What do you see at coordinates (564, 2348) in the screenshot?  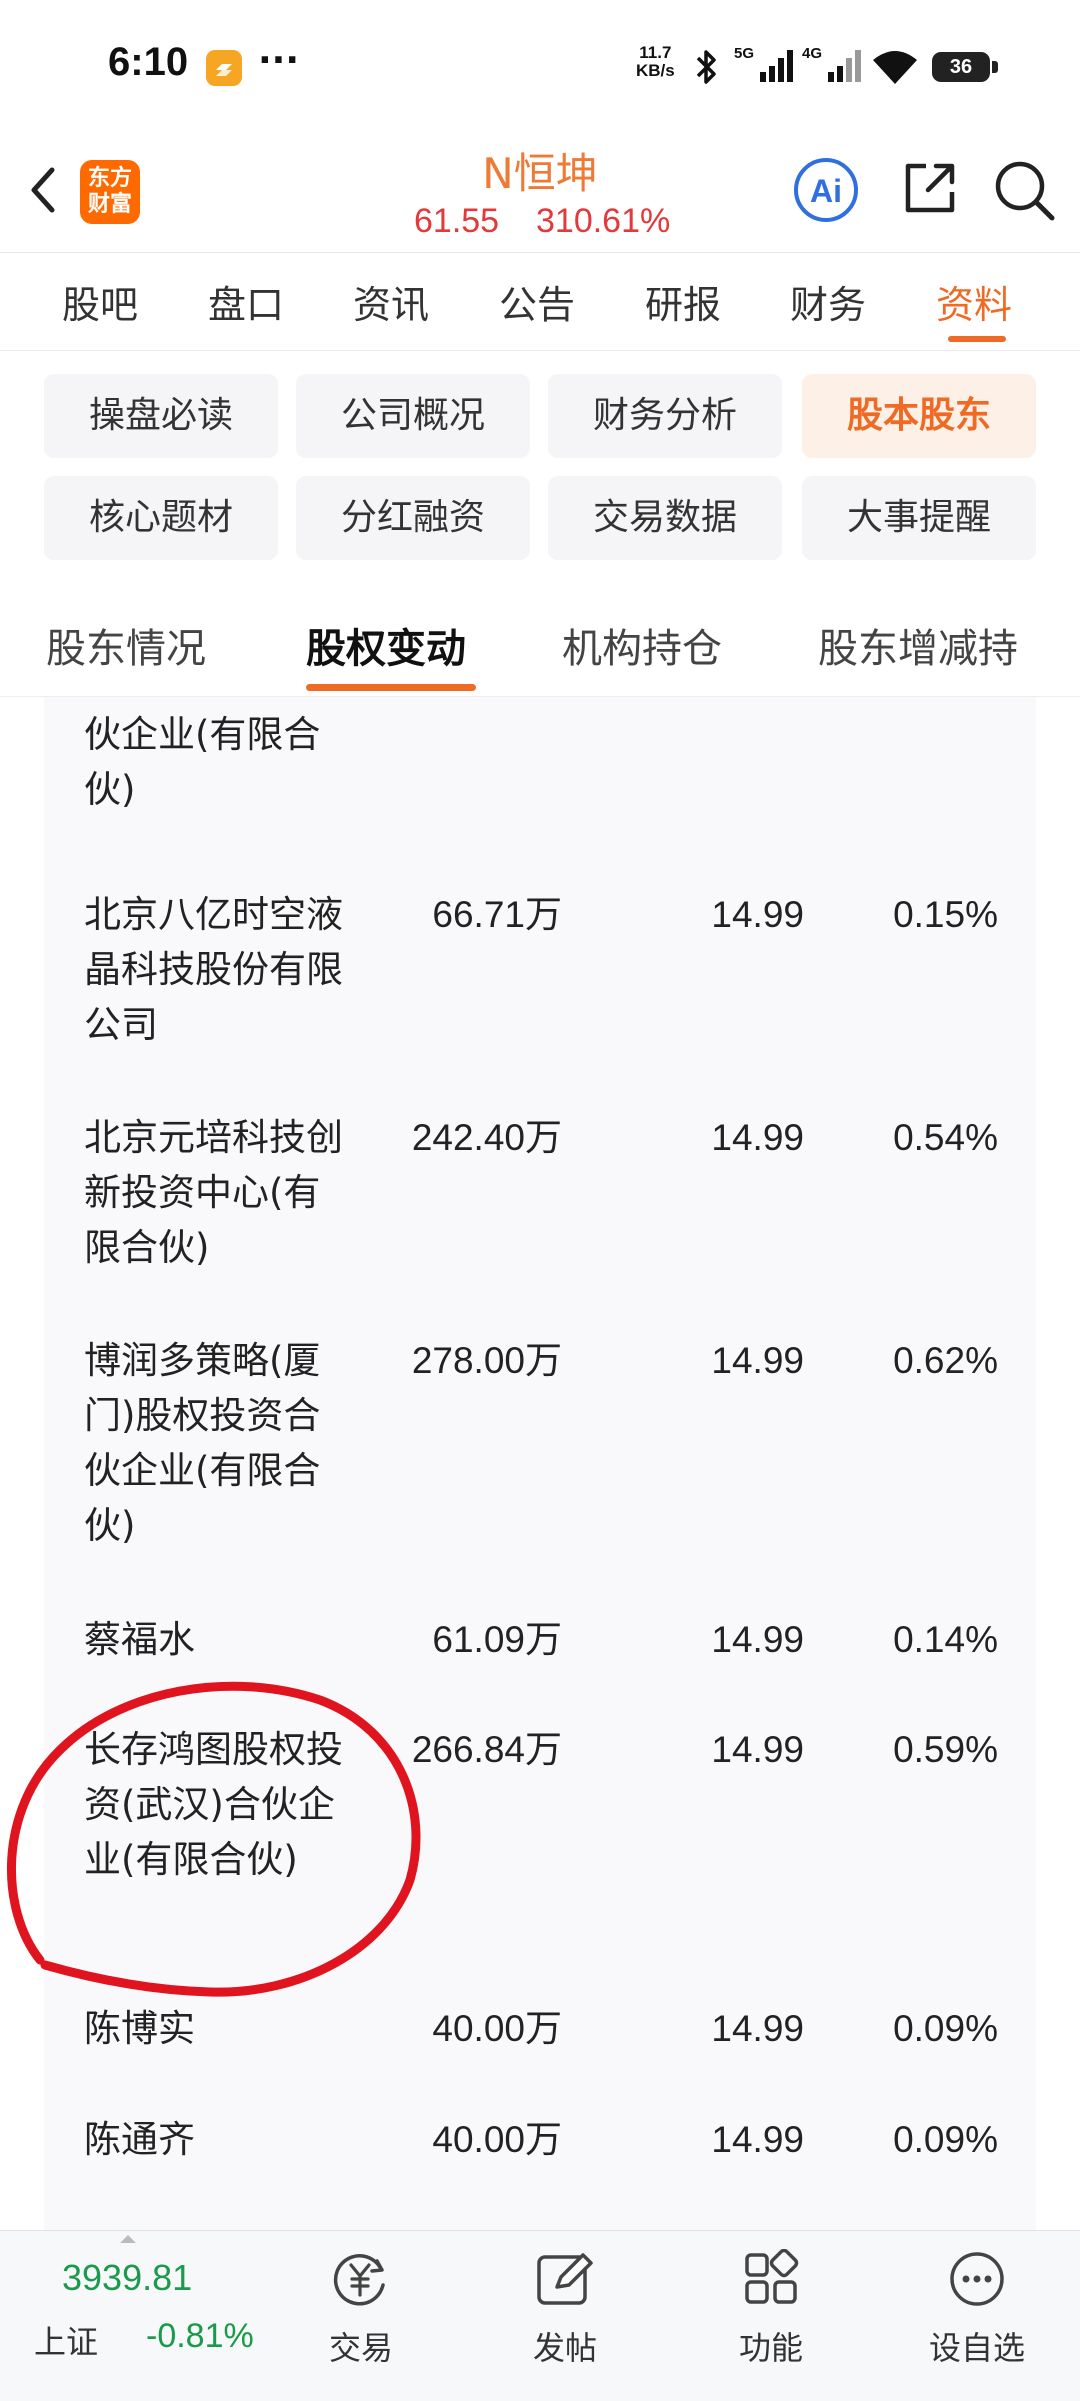 I see `nav-post-label: 发帖` at bounding box center [564, 2348].